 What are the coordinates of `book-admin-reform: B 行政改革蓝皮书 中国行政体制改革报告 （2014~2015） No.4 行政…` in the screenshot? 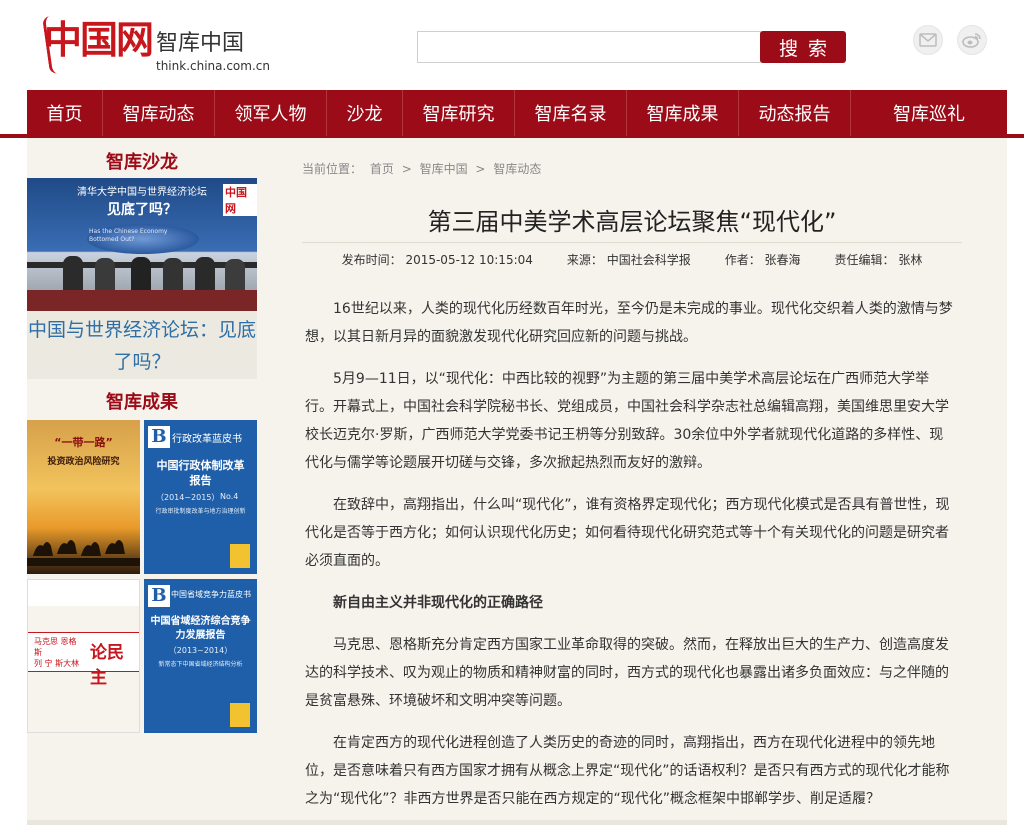 It's located at (200, 497).